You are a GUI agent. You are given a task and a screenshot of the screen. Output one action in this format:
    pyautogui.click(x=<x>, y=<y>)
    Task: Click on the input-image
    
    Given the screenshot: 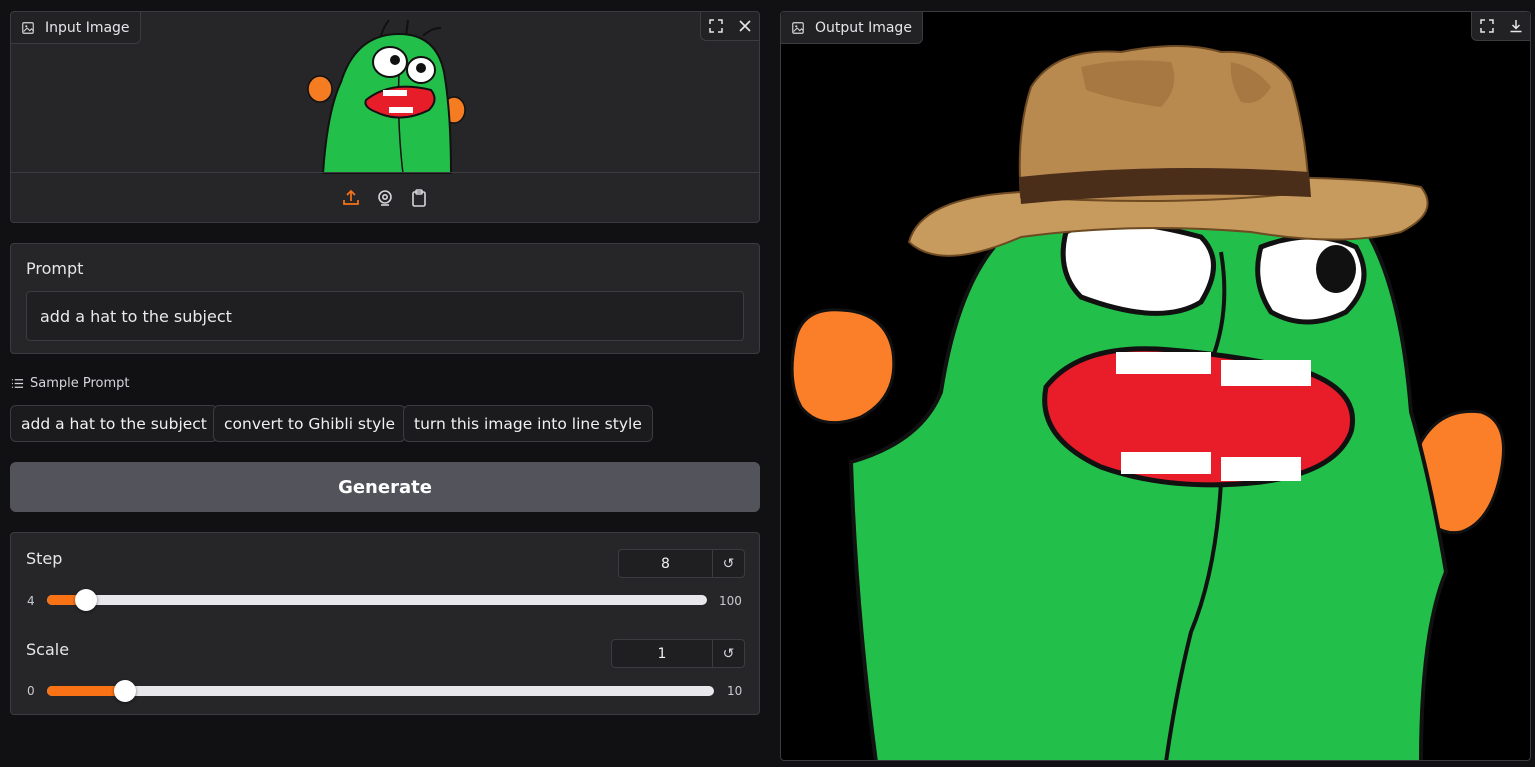 What is the action you would take?
    pyautogui.click(x=386, y=96)
    